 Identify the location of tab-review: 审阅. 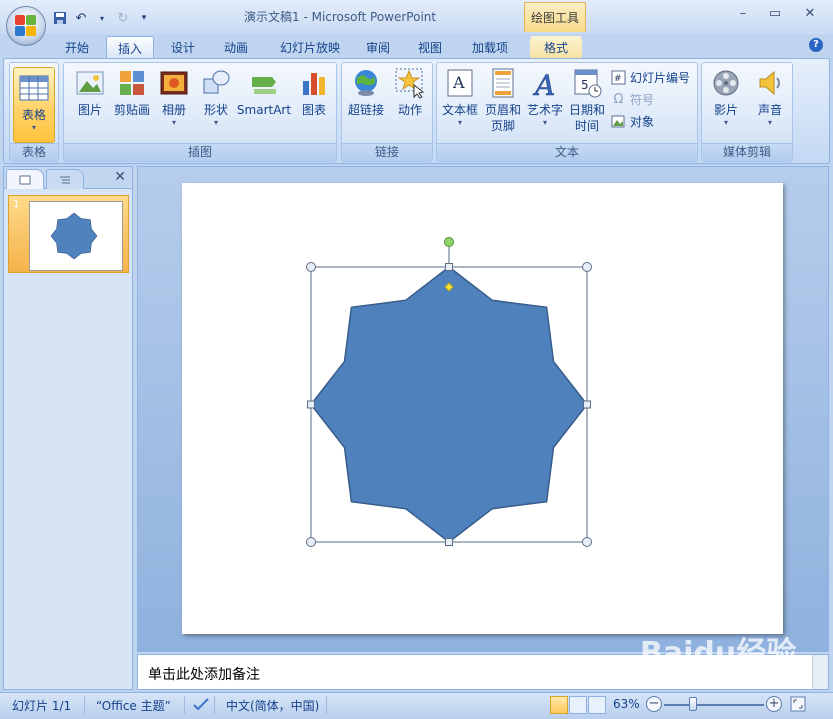
(378, 47).